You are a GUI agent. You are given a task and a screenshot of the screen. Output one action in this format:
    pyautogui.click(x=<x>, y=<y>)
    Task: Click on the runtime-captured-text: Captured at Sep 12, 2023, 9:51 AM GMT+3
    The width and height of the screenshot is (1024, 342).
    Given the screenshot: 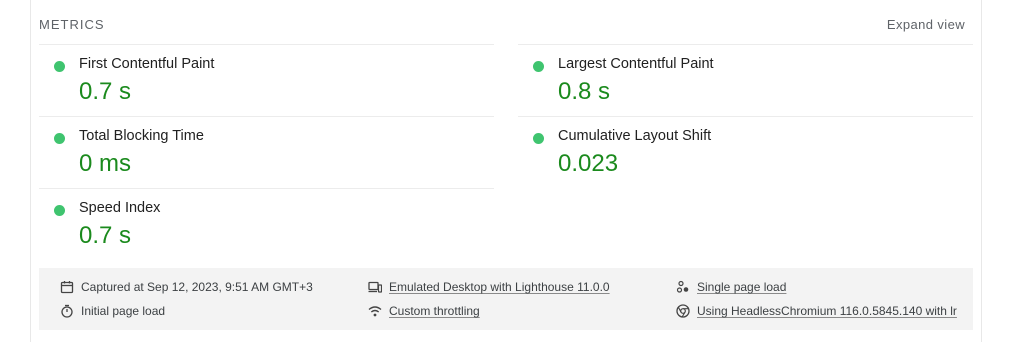 What is the action you would take?
    pyautogui.click(x=197, y=287)
    